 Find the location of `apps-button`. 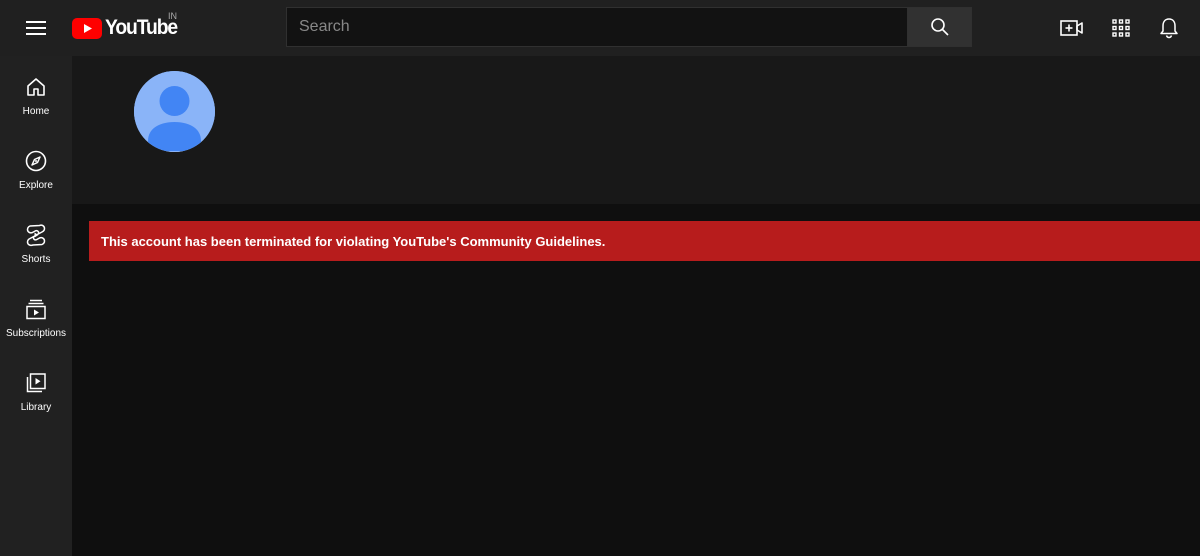

apps-button is located at coordinates (1121, 28).